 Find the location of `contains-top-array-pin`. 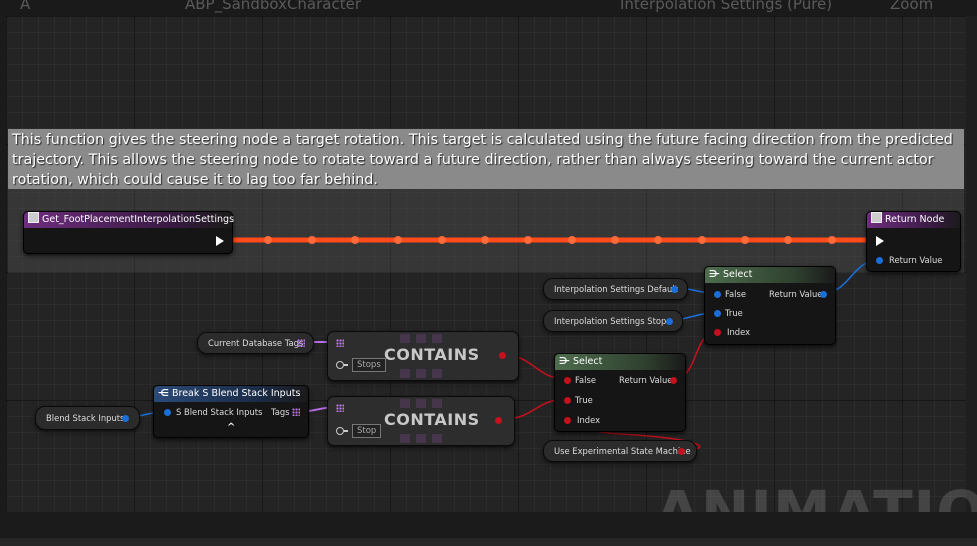

contains-top-array-pin is located at coordinates (340, 343).